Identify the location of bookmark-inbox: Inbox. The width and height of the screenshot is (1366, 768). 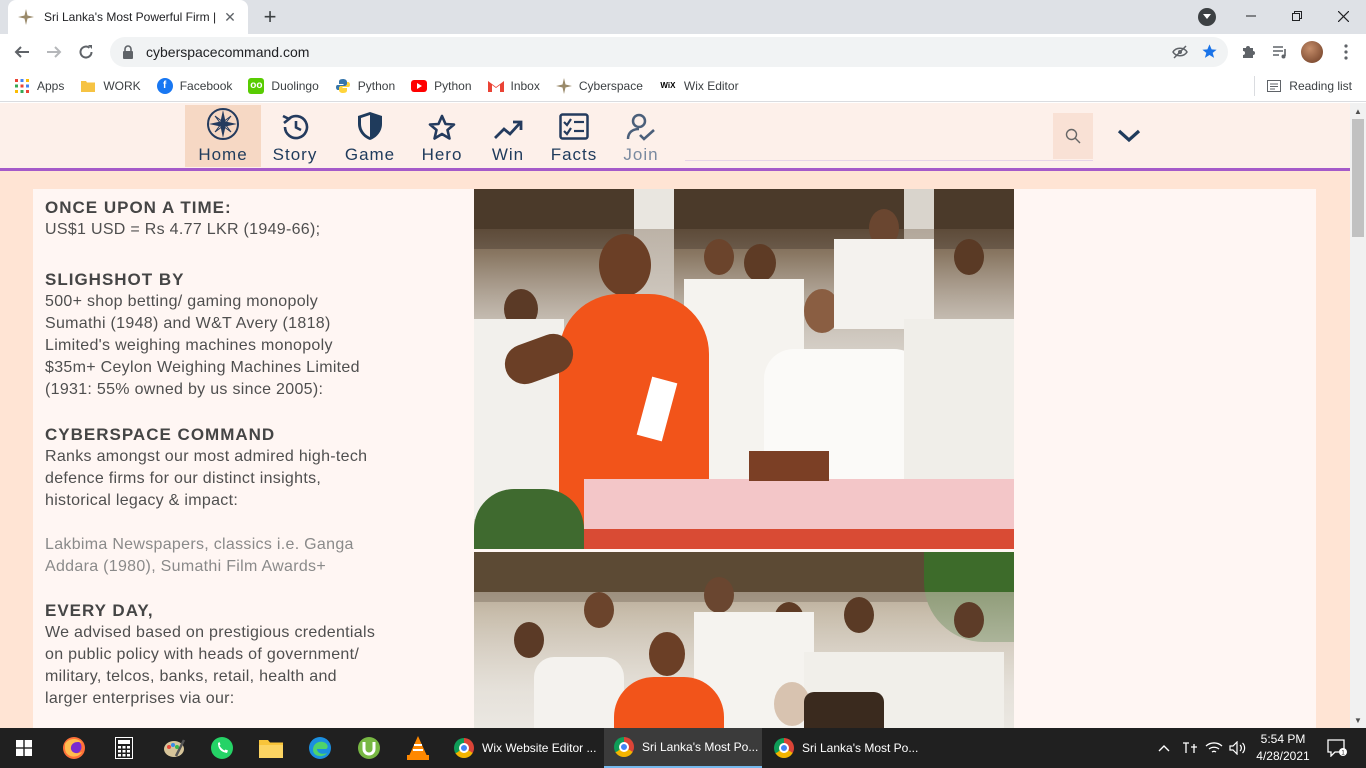
(513, 86).